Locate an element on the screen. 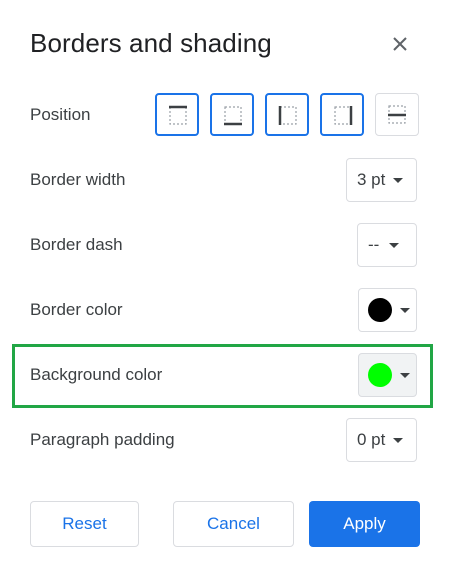 The height and width of the screenshot is (573, 449). border-left-icon is located at coordinates (287, 115).